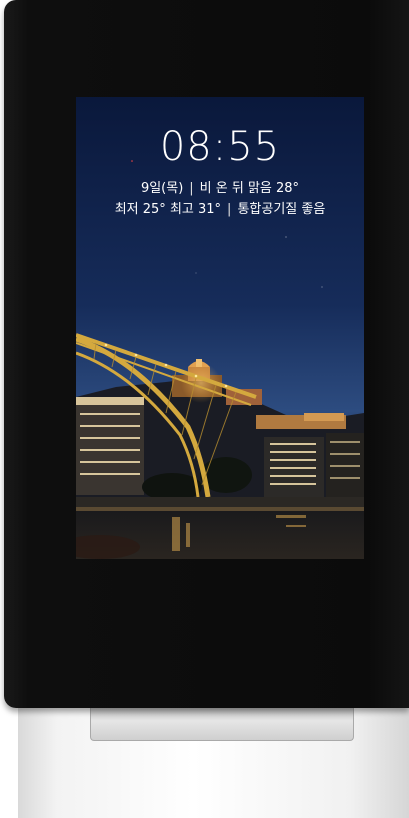  What do you see at coordinates (220, 147) in the screenshot?
I see `clock-time: 08:55` at bounding box center [220, 147].